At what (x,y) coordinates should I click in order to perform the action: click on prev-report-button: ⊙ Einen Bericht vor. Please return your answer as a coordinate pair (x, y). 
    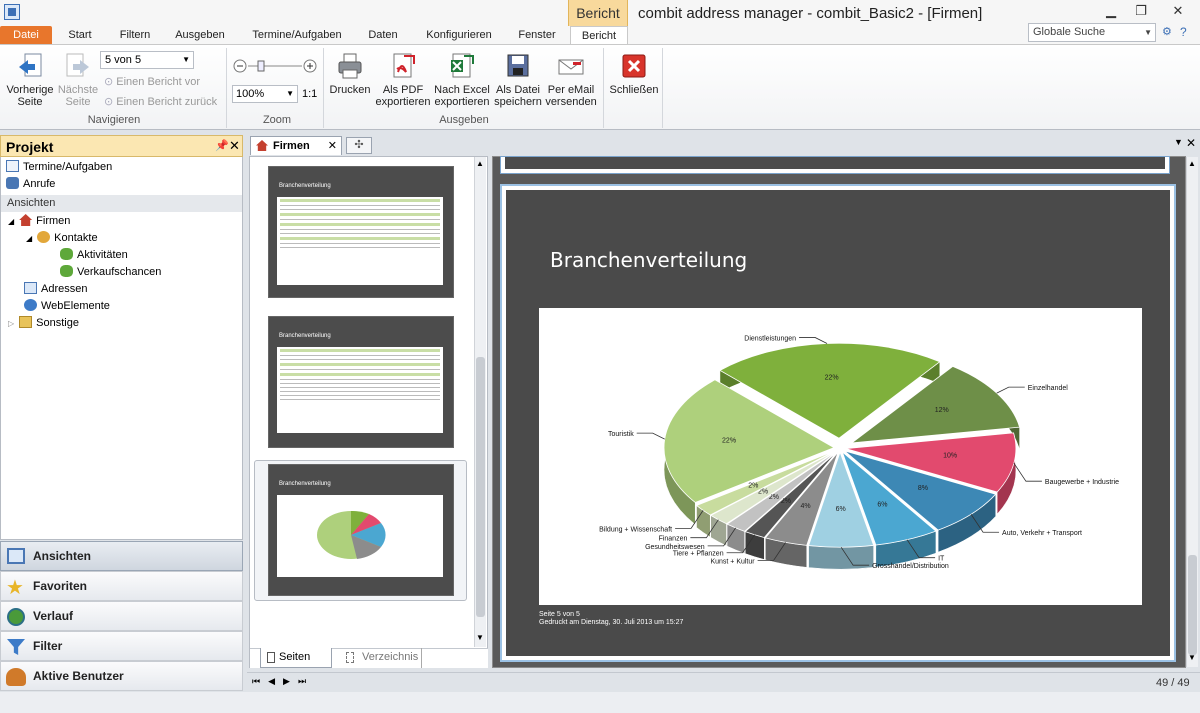
    Looking at the image, I should click on (152, 81).